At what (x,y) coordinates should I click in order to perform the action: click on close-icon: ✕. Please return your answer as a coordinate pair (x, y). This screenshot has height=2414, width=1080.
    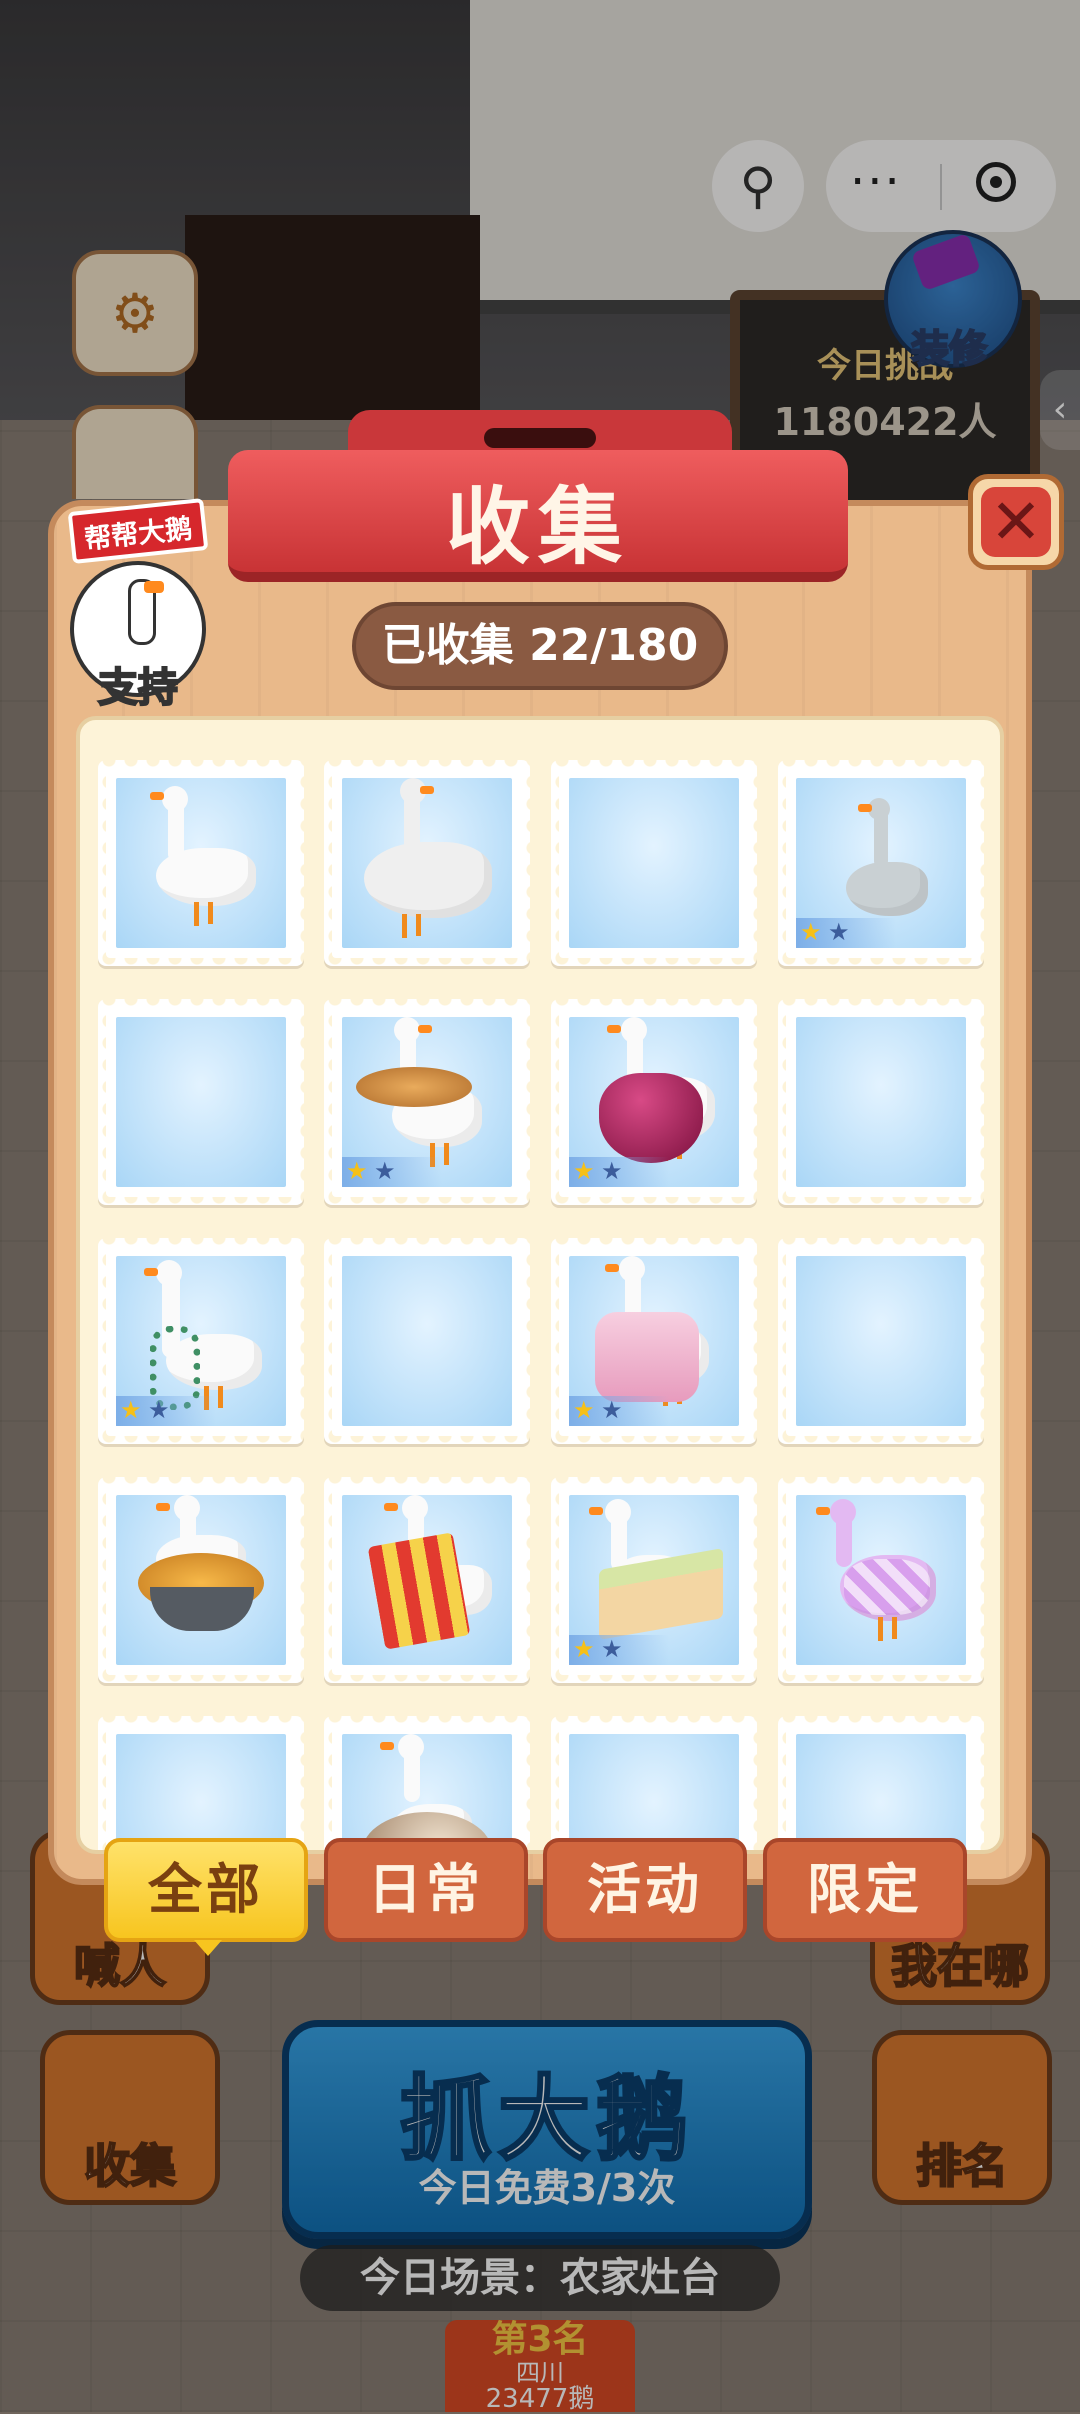
    Looking at the image, I should click on (1016, 522).